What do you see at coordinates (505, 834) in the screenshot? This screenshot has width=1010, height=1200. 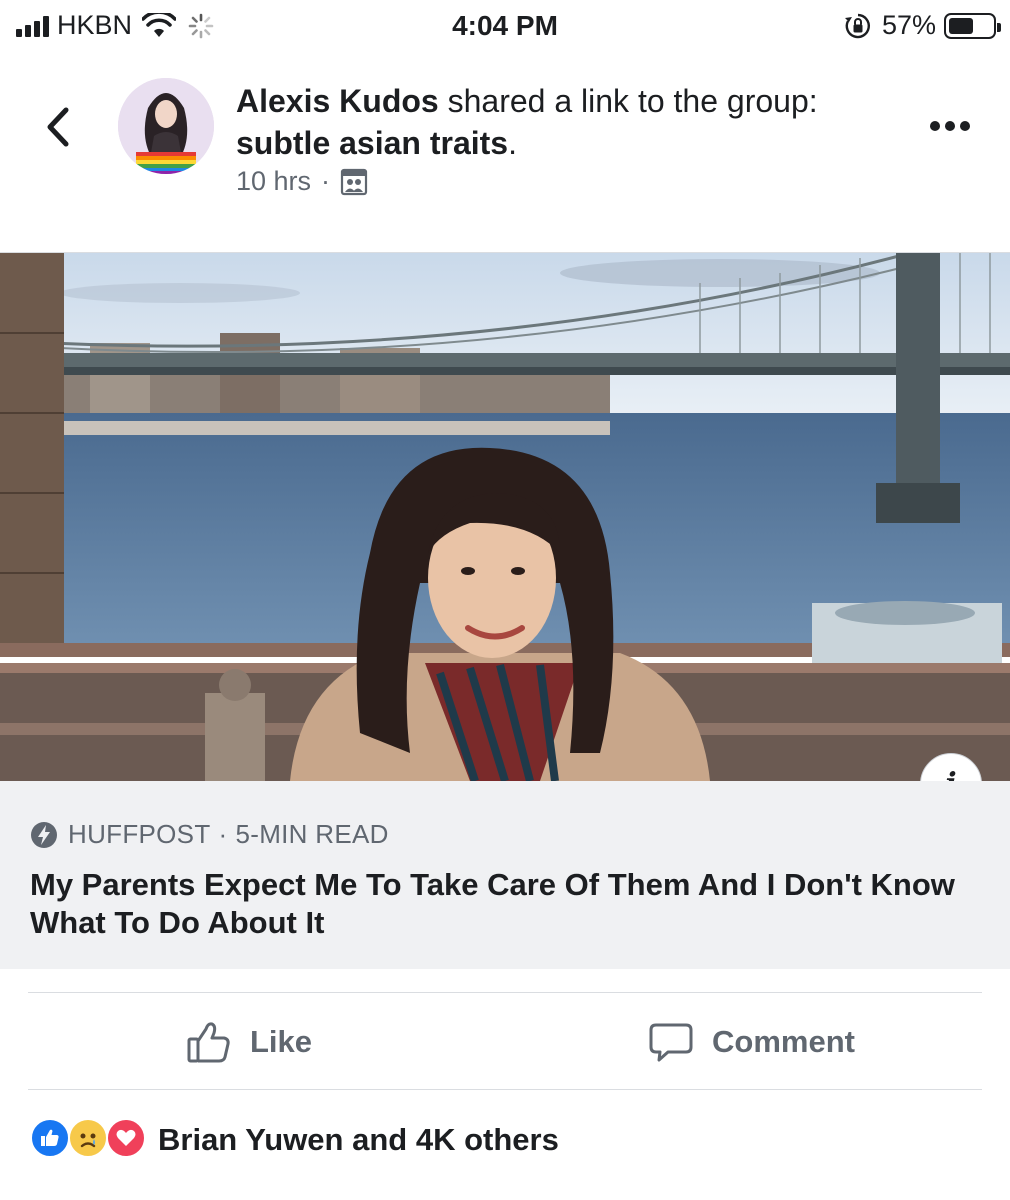 I see `link-source-line: HUFFPOST · 5-MIN READ` at bounding box center [505, 834].